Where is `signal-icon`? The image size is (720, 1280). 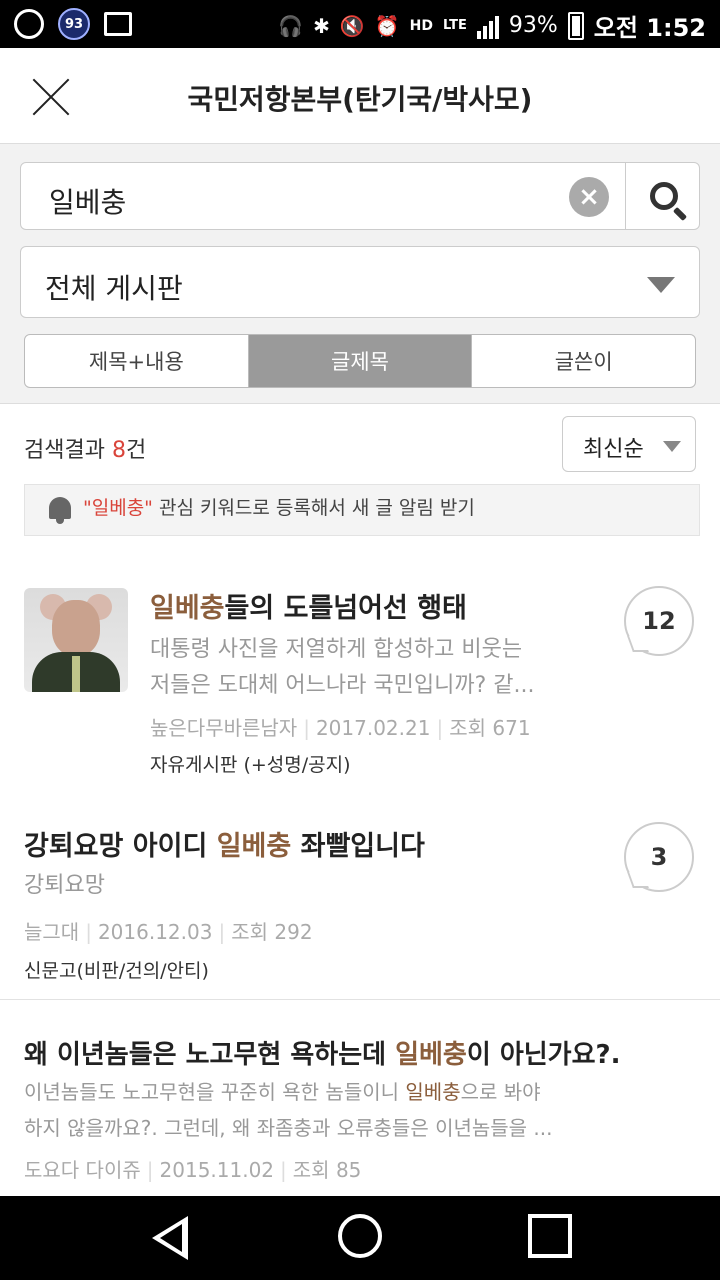
signal-icon is located at coordinates (487, 26).